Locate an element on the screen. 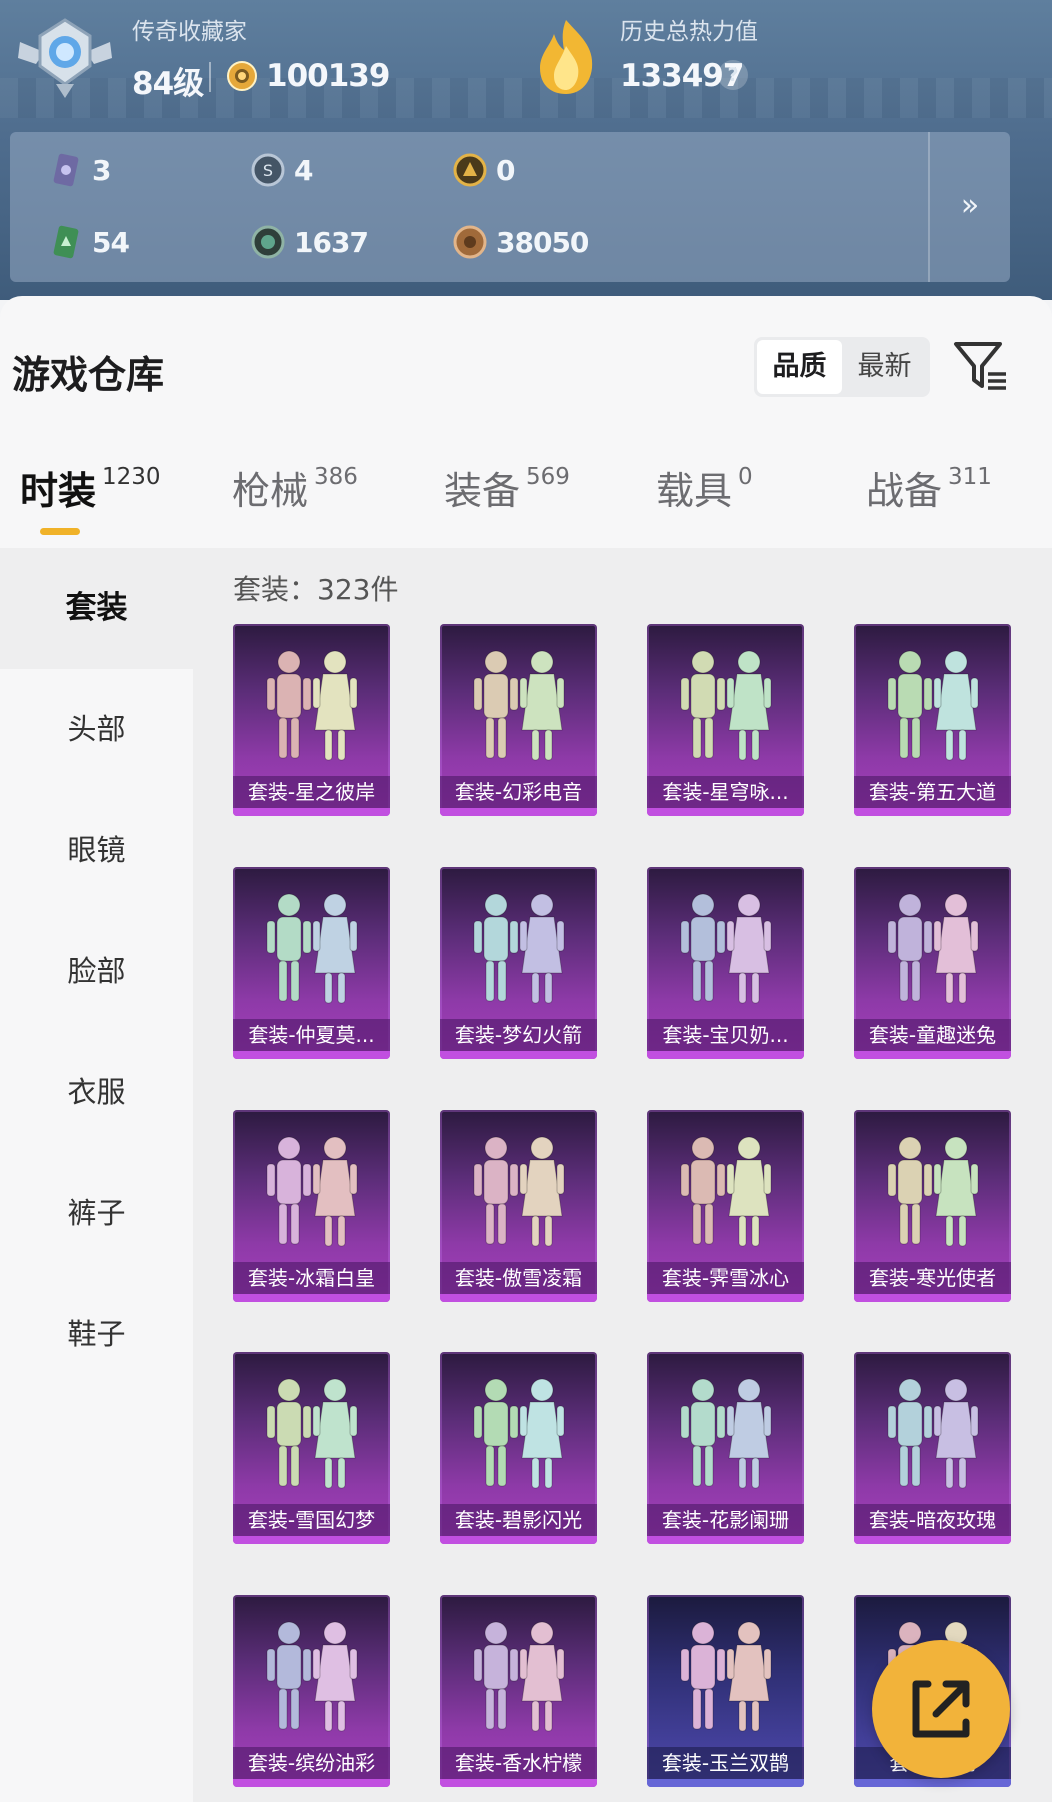 This screenshot has height=1802, width=1052. tab-label: 战备 is located at coordinates (904, 491).